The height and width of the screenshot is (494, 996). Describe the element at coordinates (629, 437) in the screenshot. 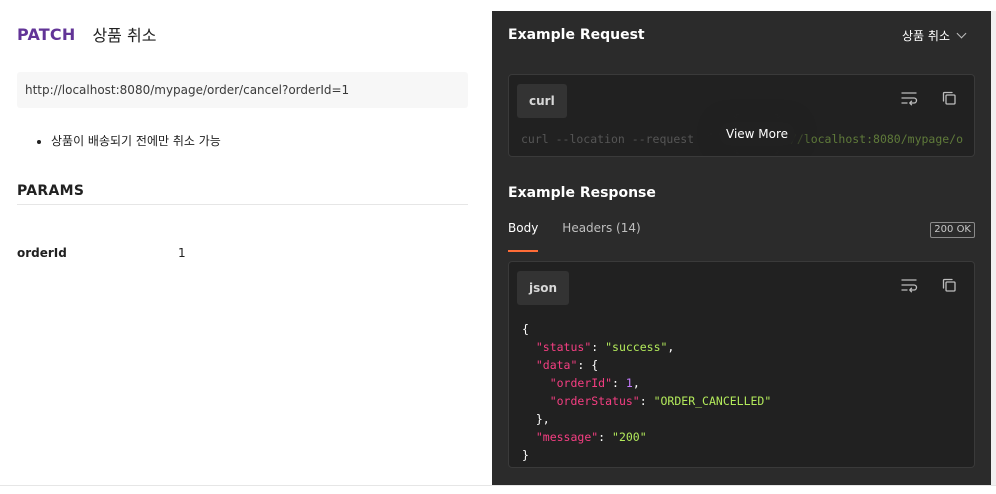

I see `json-string: "200"` at that location.